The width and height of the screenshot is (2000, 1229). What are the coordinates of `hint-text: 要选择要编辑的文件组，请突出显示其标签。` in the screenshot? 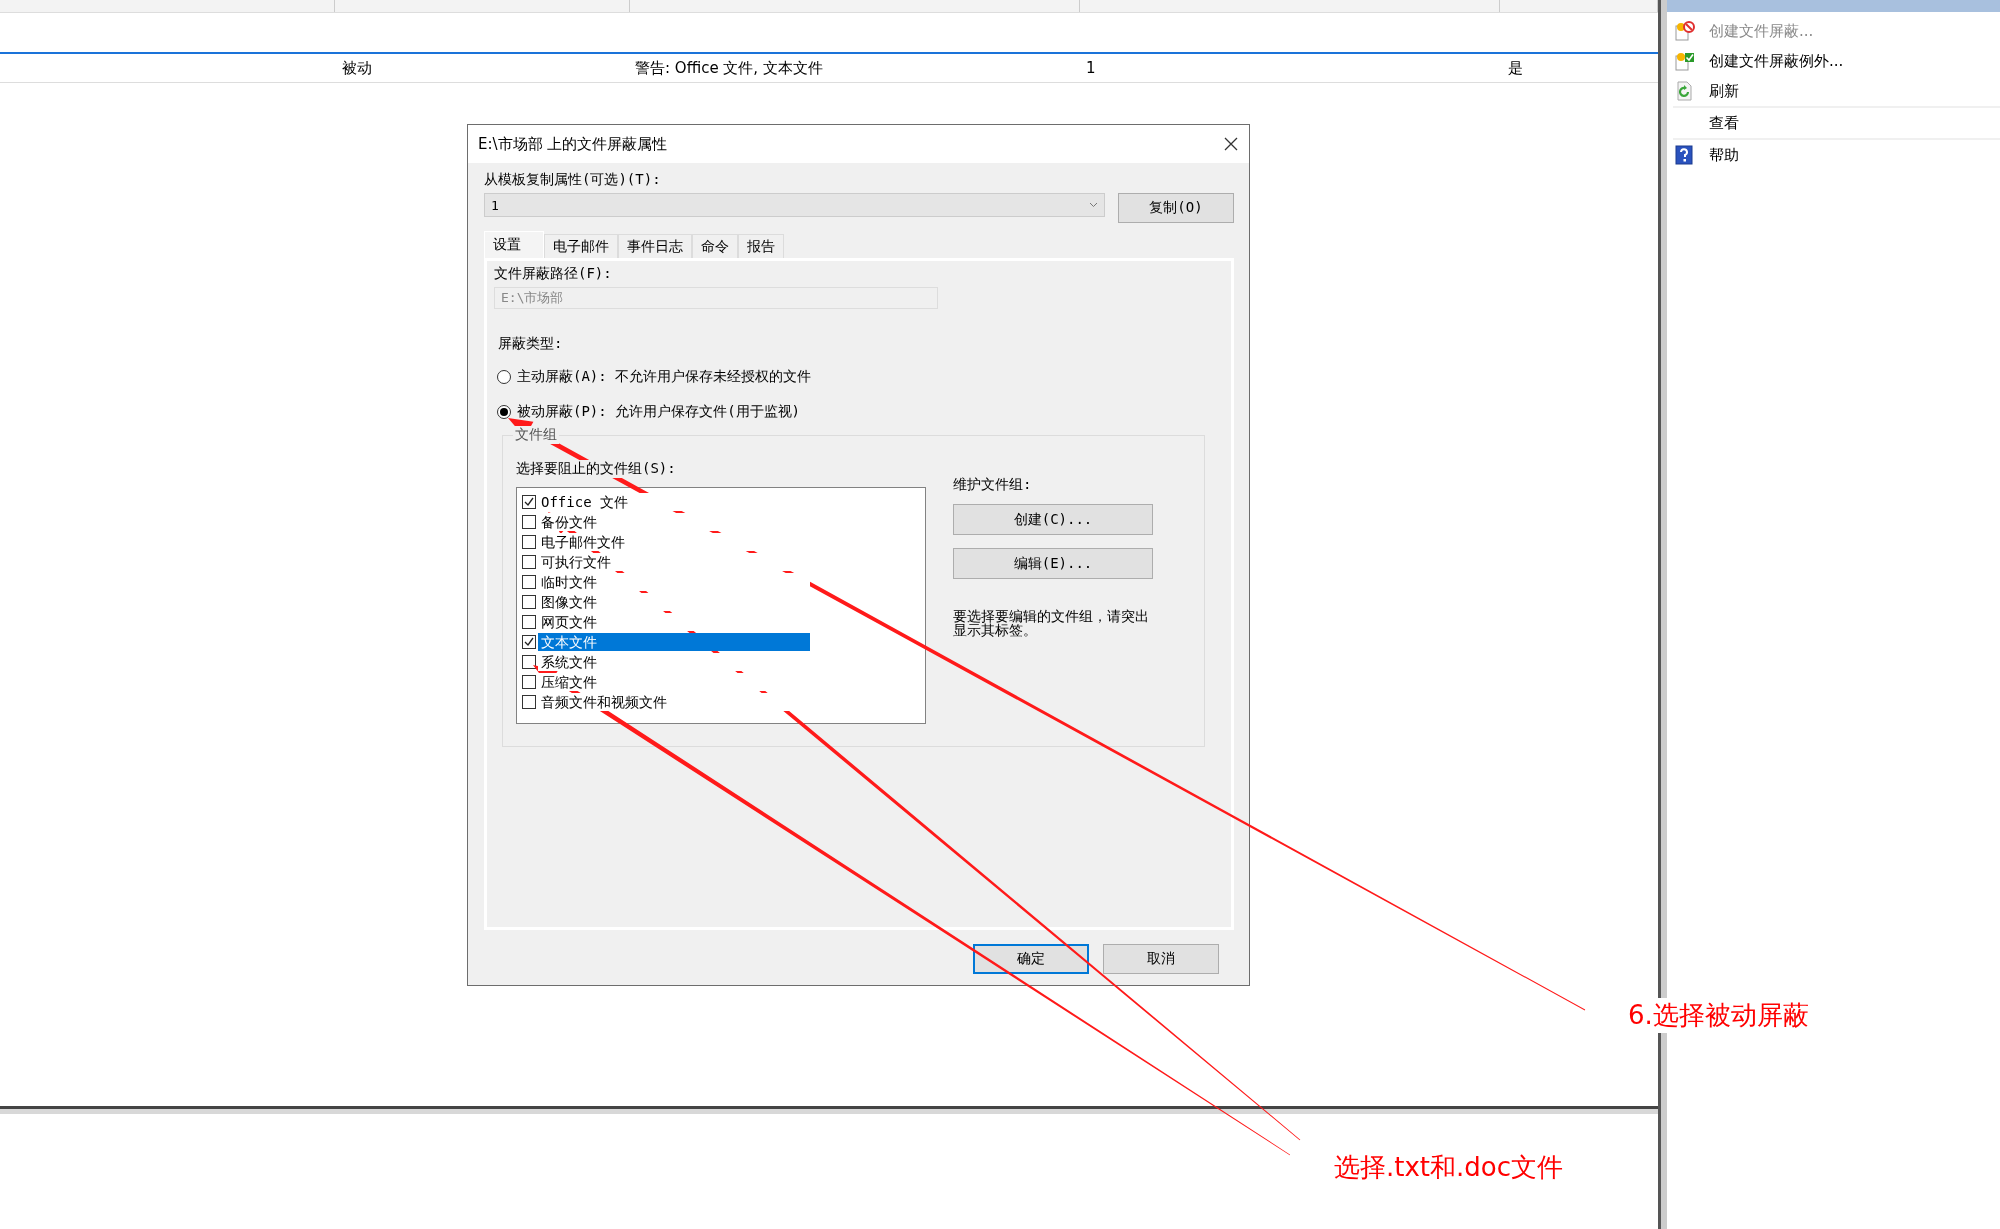 It's located at (1051, 623).